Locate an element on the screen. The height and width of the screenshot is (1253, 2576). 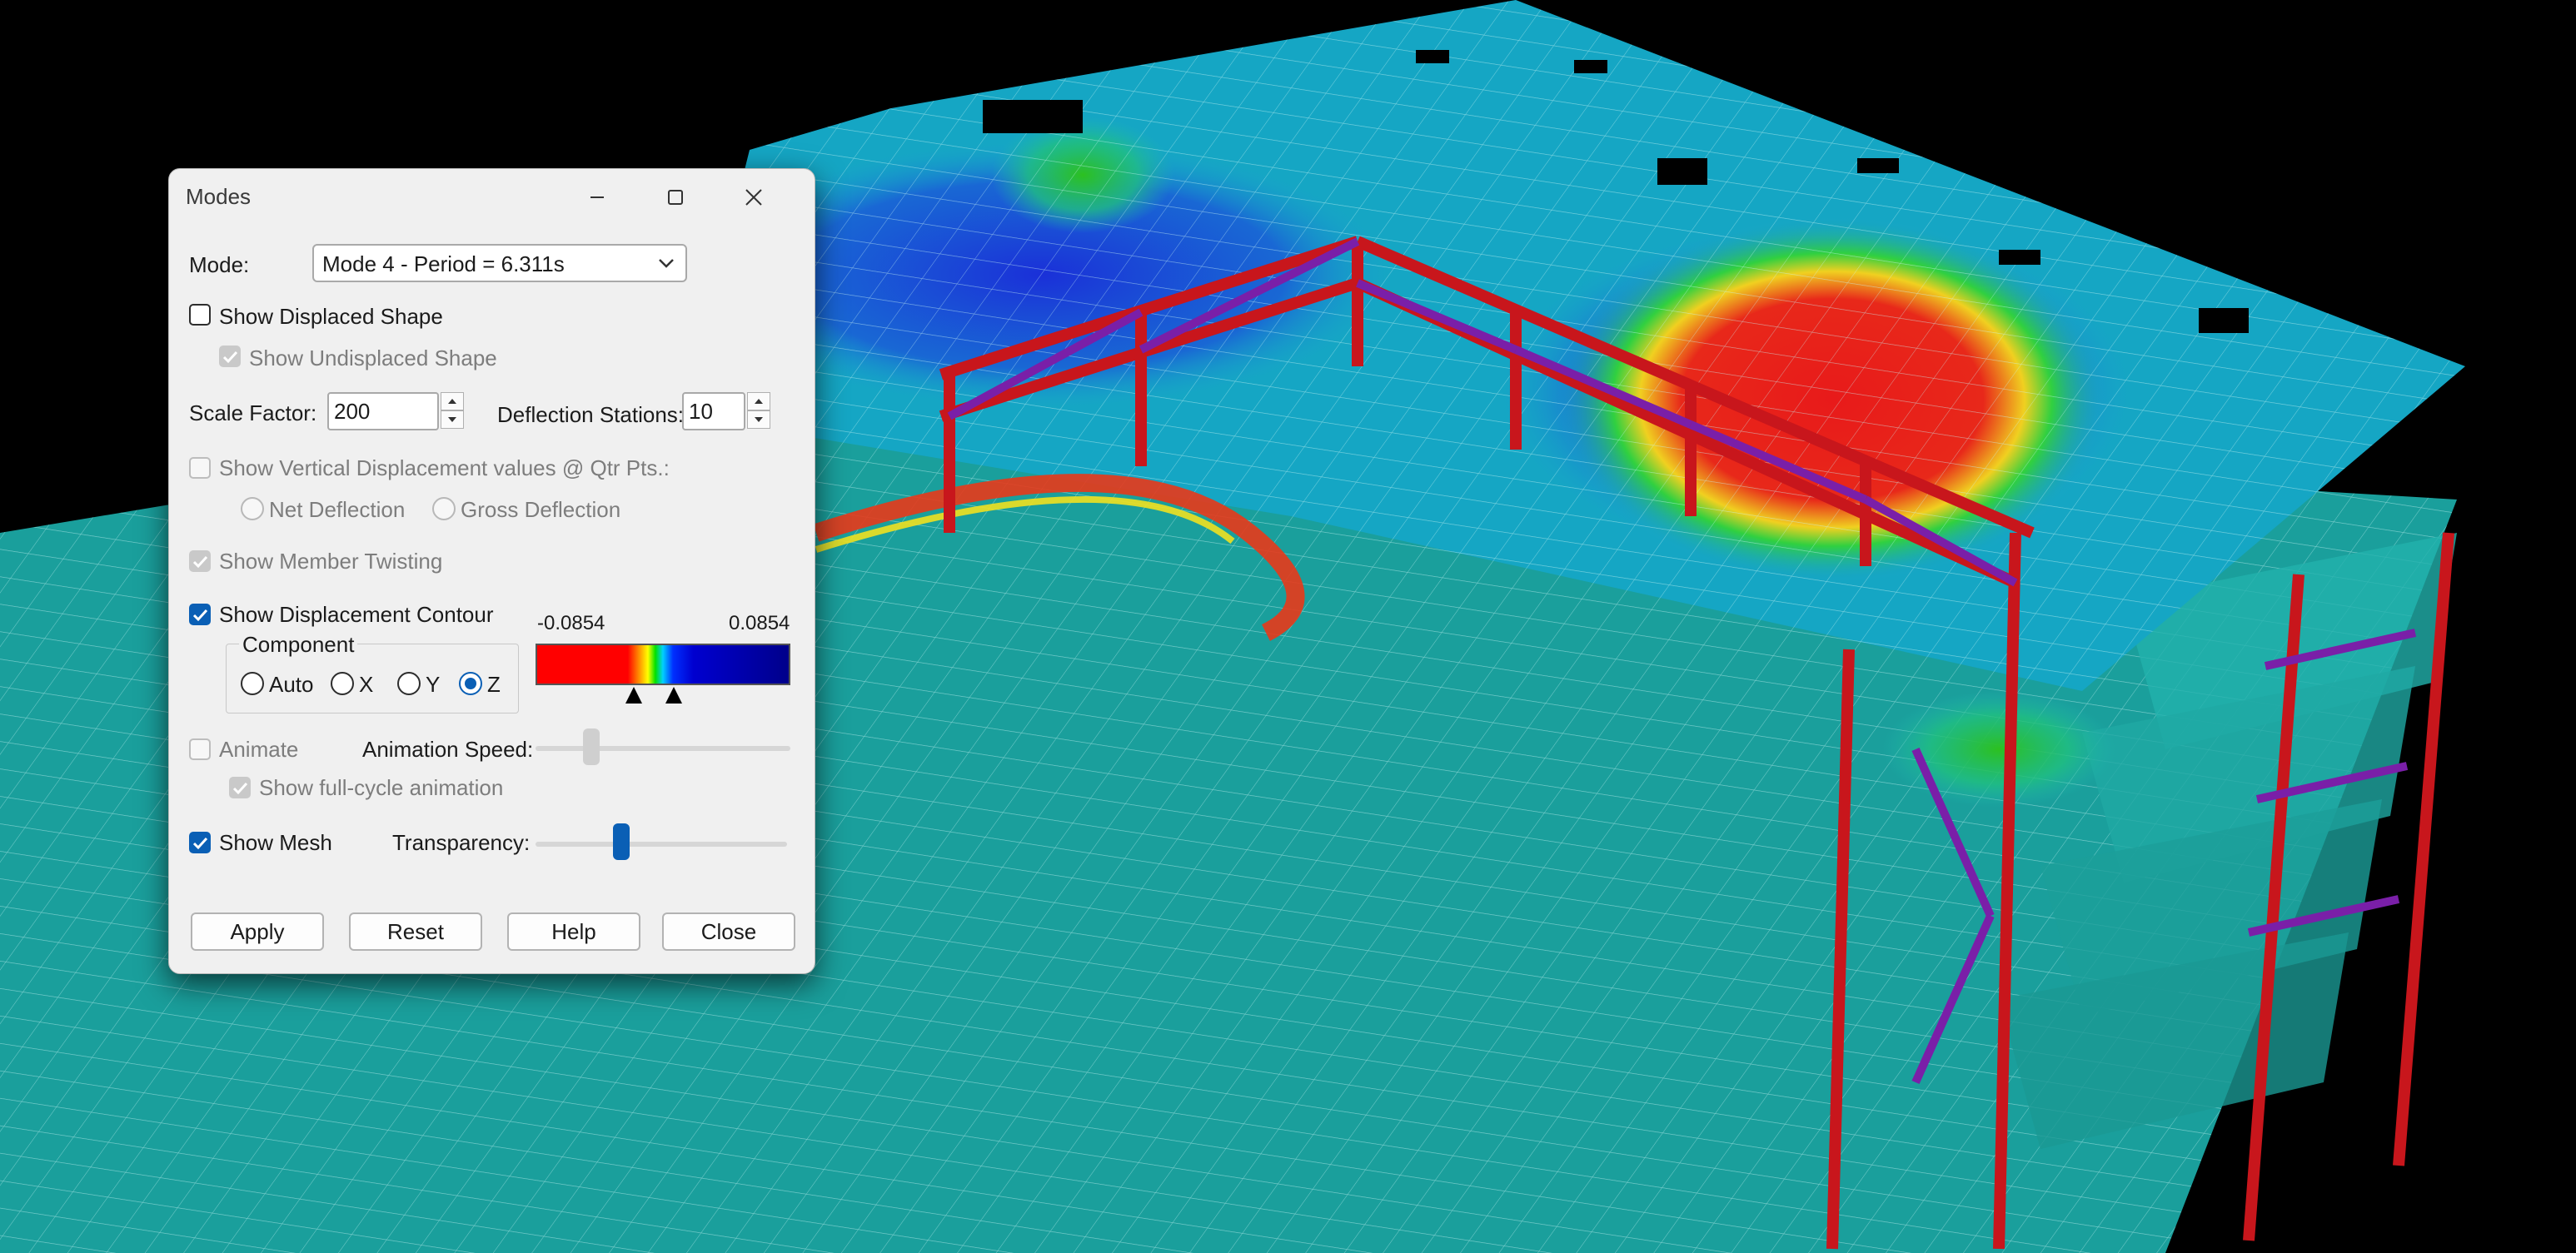
show-full-cycle-checkbox is located at coordinates (240, 787).